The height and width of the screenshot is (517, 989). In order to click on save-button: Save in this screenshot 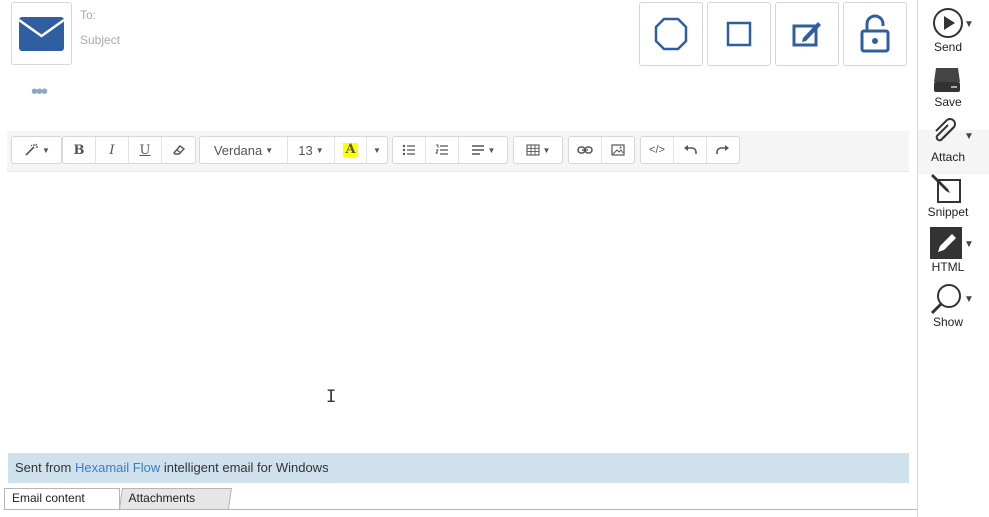, I will do `click(953, 85)`.